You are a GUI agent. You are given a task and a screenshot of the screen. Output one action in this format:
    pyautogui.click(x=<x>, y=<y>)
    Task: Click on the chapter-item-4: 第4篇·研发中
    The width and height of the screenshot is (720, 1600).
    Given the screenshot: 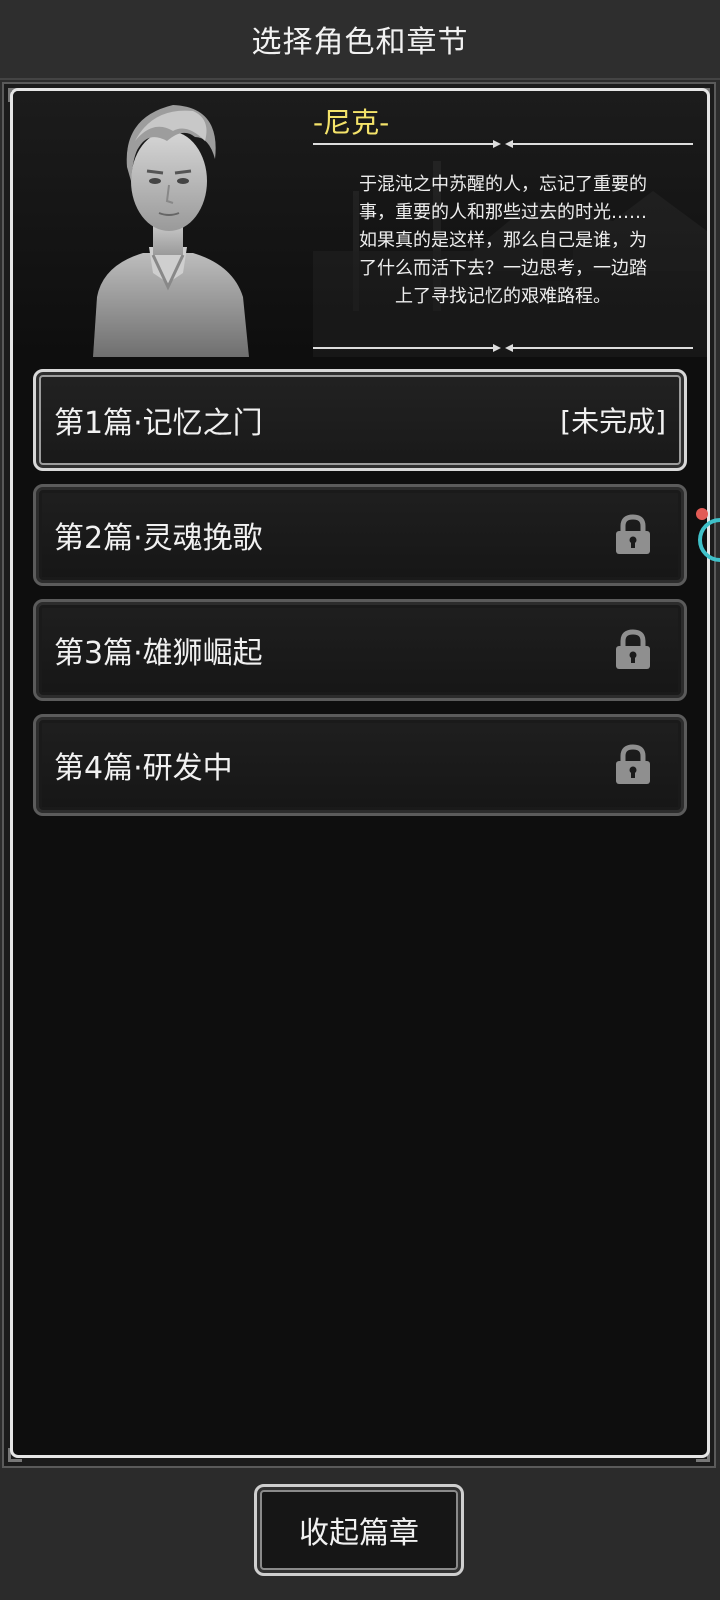 What is the action you would take?
    pyautogui.click(x=360, y=765)
    